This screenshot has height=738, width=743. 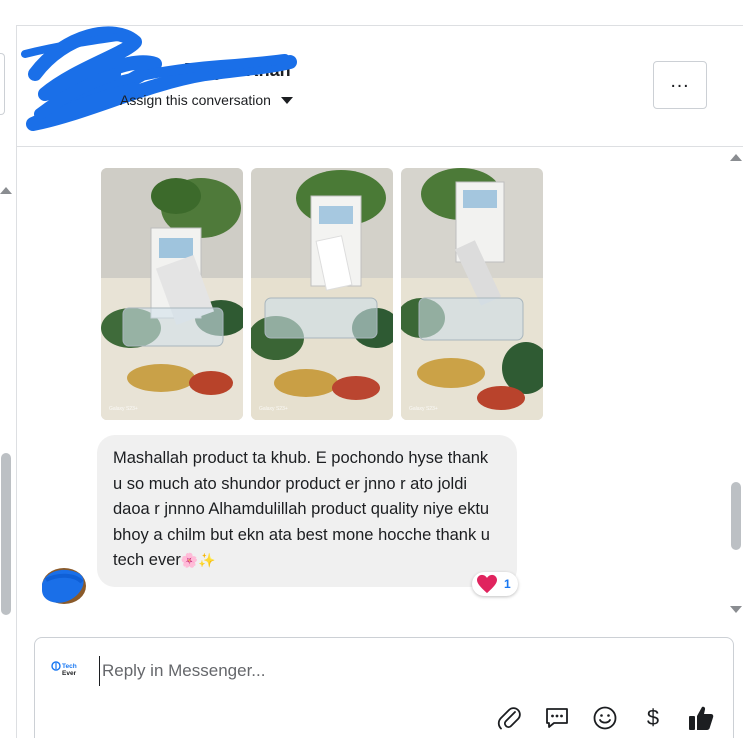 What do you see at coordinates (384, 687) in the screenshot?
I see `reply-composer: Tech Ever Reply in Messenger... $` at bounding box center [384, 687].